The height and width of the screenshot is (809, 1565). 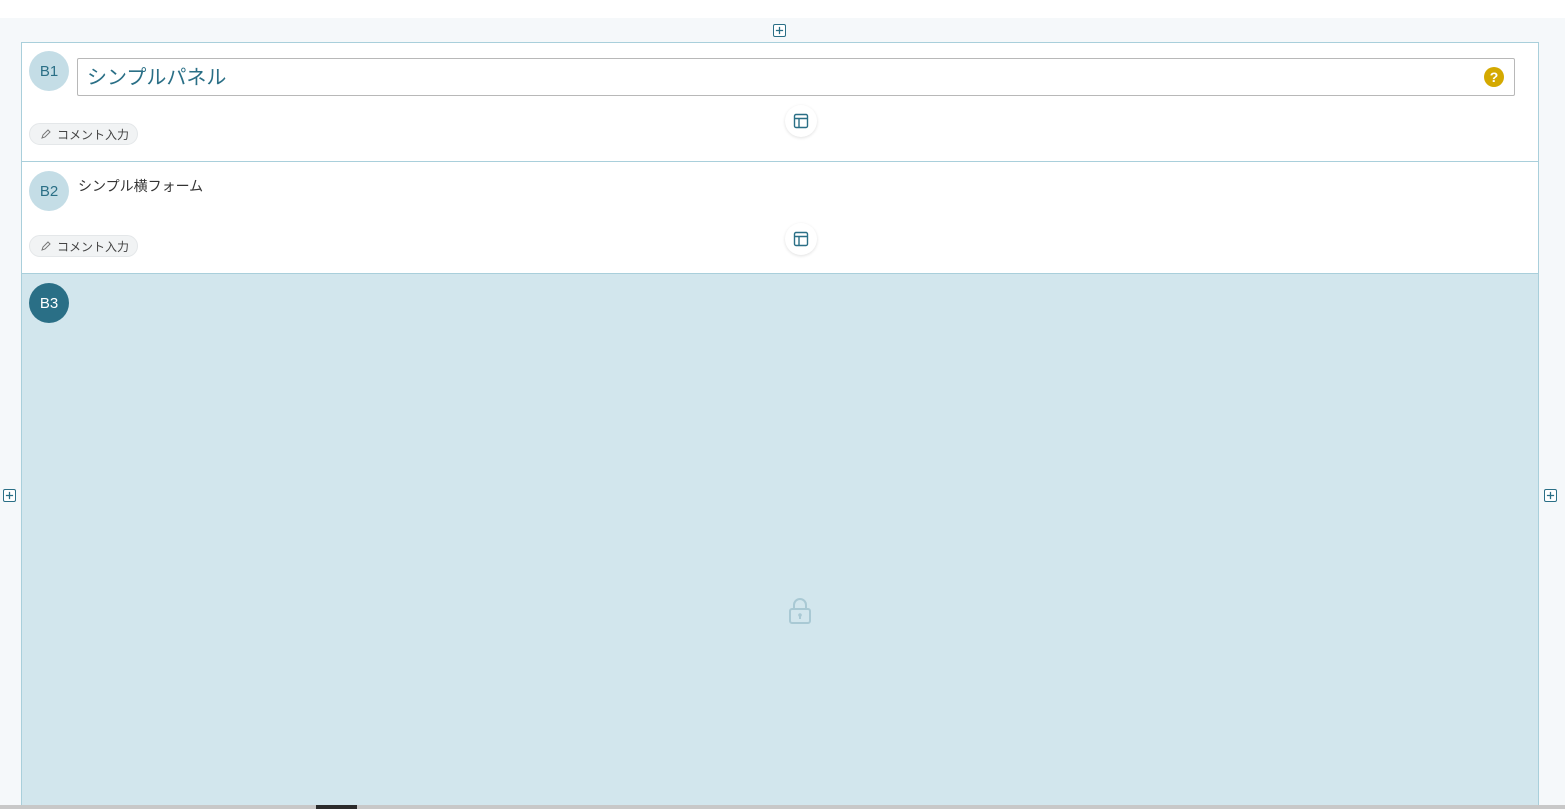 What do you see at coordinates (800, 611) in the screenshot?
I see `lock-icon` at bounding box center [800, 611].